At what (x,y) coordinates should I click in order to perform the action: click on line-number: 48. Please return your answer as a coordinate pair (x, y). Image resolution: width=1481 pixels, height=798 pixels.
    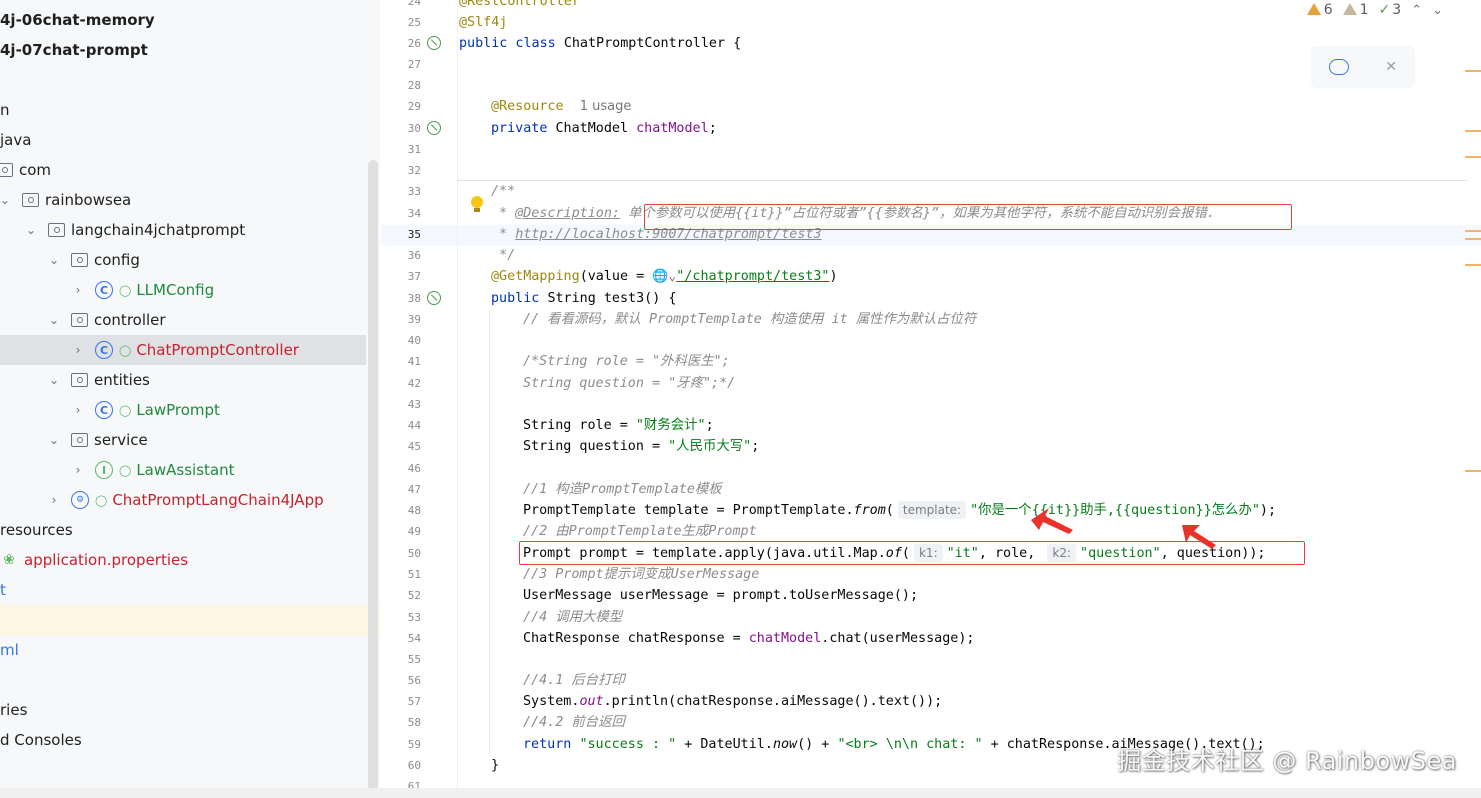
    Looking at the image, I should click on (401, 510).